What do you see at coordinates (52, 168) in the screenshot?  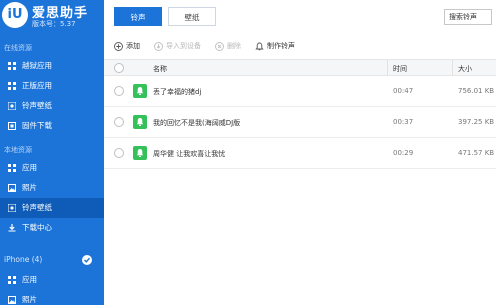 I see `sidebar-item-local-apps: 应用` at bounding box center [52, 168].